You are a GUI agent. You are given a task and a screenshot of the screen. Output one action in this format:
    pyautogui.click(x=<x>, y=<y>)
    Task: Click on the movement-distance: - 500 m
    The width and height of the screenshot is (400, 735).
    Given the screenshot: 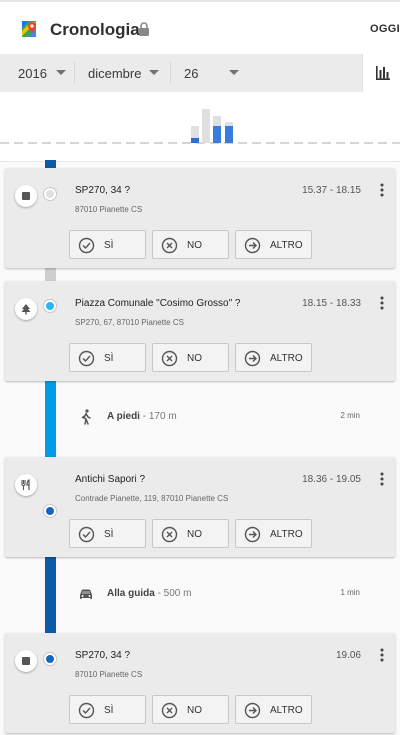 What is the action you would take?
    pyautogui.click(x=174, y=593)
    